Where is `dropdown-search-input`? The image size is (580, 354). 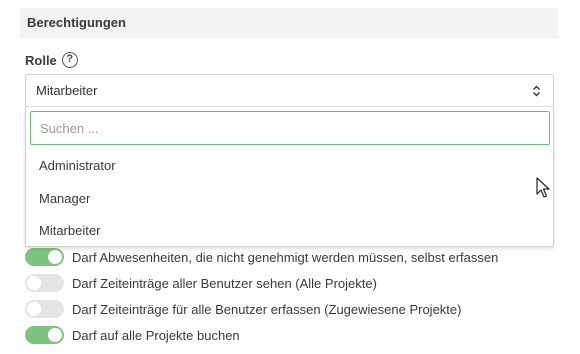 dropdown-search-input is located at coordinates (290, 128).